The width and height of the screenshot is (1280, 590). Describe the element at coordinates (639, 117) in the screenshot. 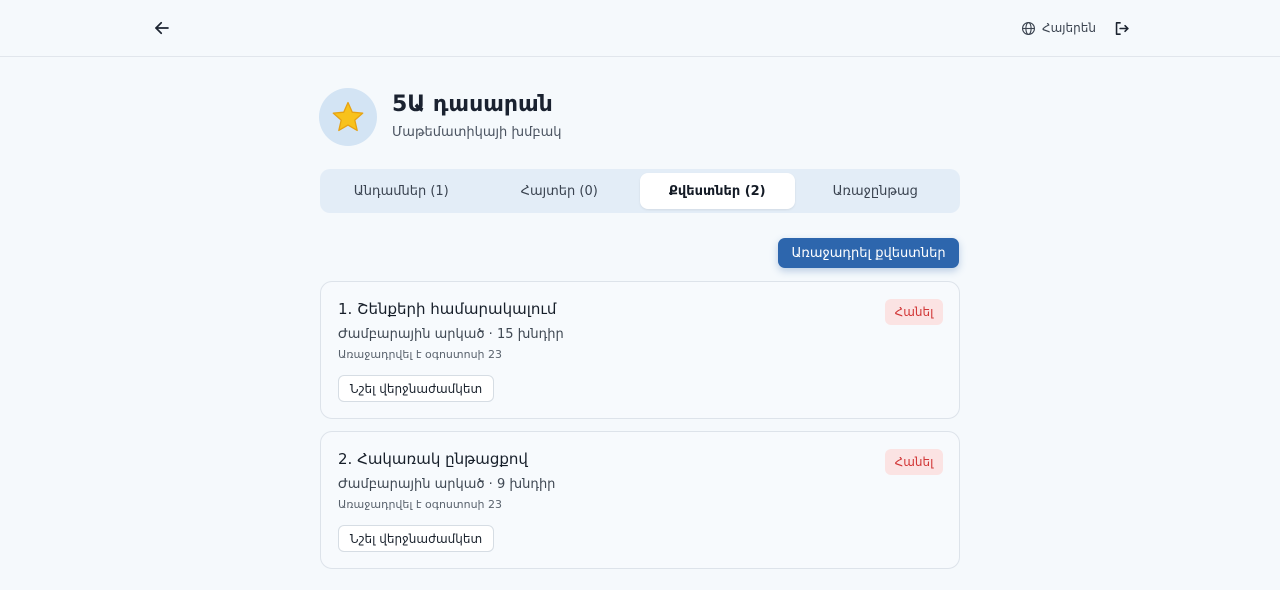

I see `group-header: 5Ա դասարան Մաթեմատիկայի խմբակ` at that location.